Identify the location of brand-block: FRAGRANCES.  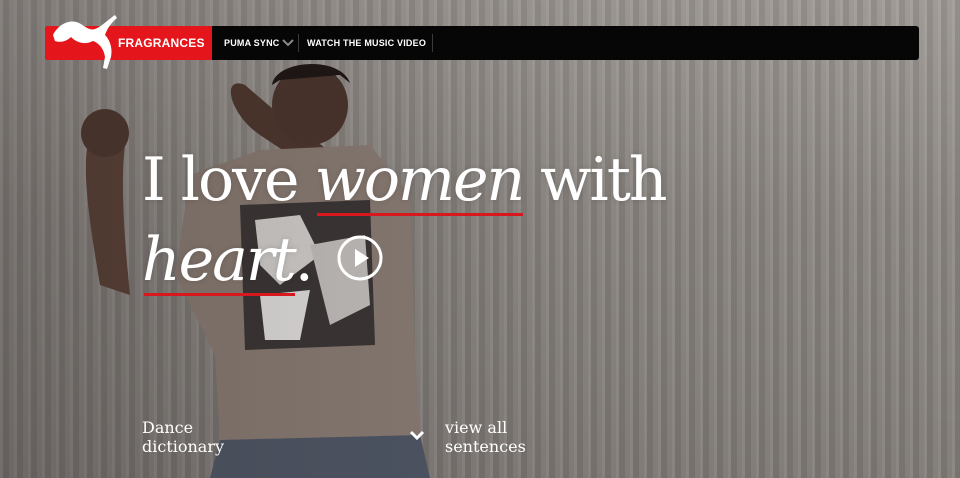
(128, 42).